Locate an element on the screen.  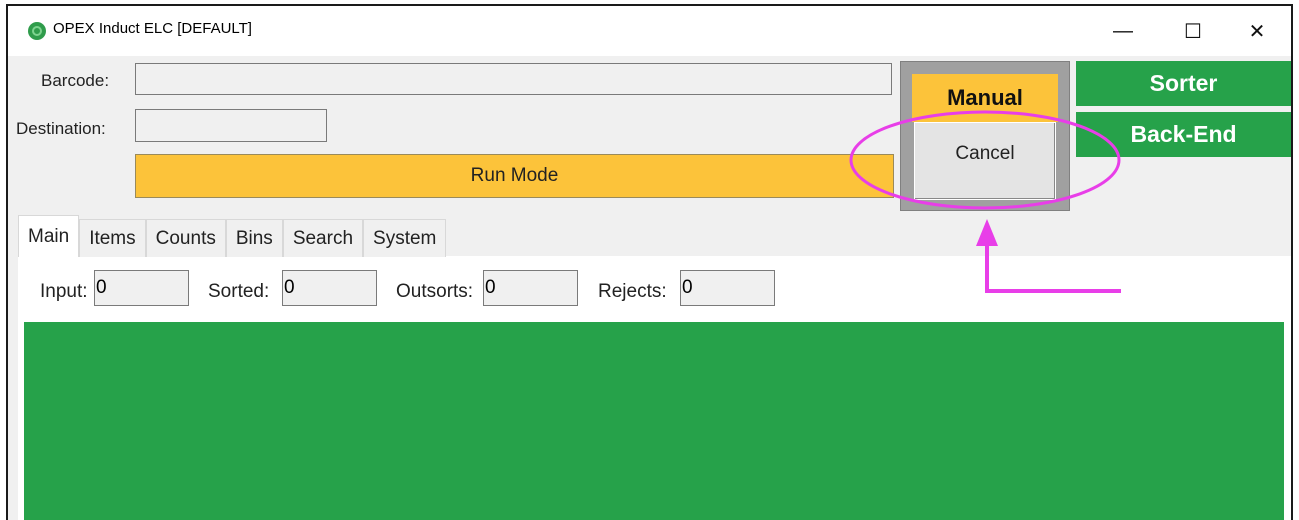
tab-system: System is located at coordinates (405, 238).